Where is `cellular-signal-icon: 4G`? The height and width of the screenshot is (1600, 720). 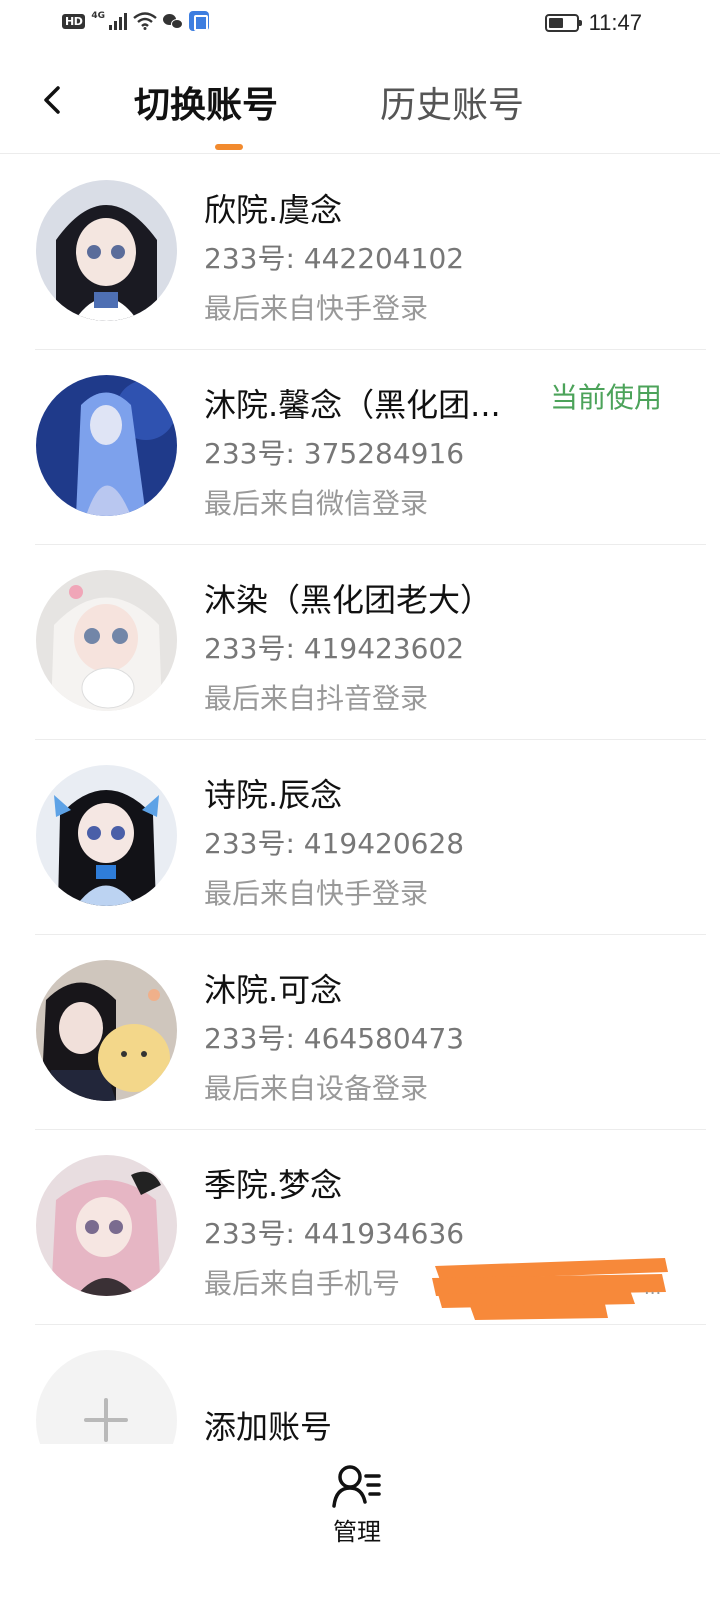 cellular-signal-icon: 4G is located at coordinates (109, 21).